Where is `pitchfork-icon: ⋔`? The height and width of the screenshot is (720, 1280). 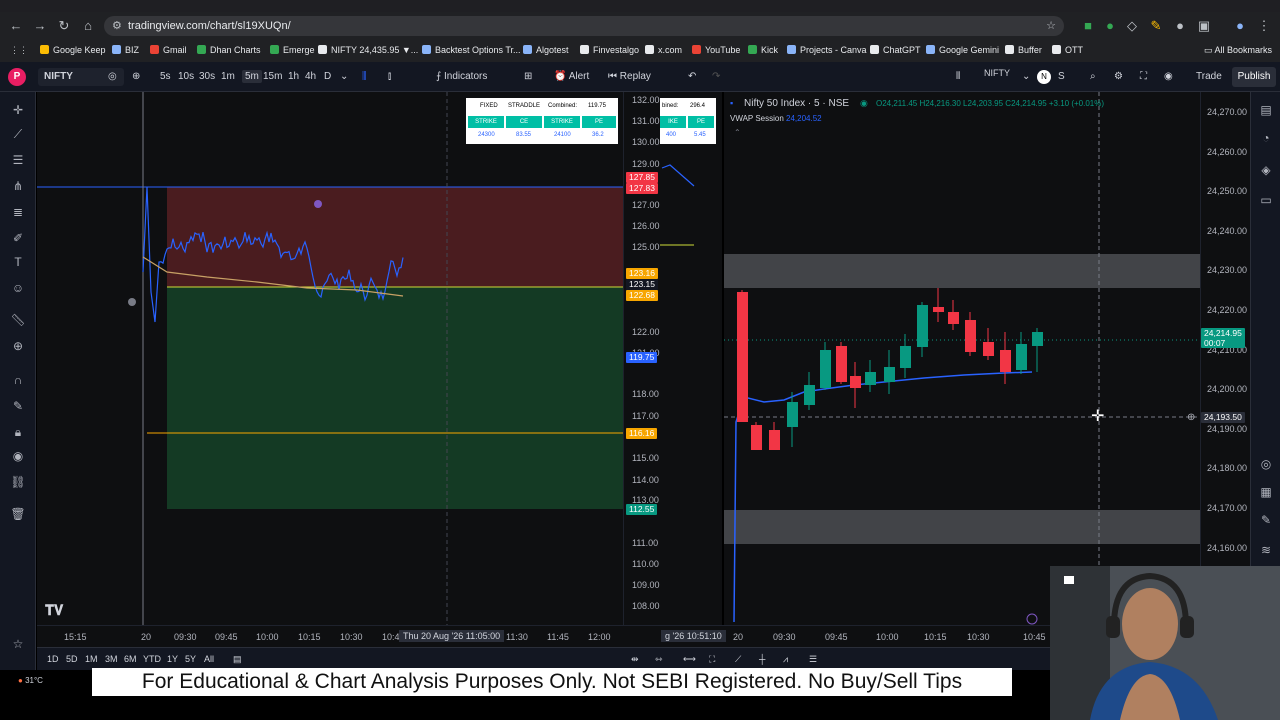
pitchfork-icon: ⋔ is located at coordinates (18, 186).